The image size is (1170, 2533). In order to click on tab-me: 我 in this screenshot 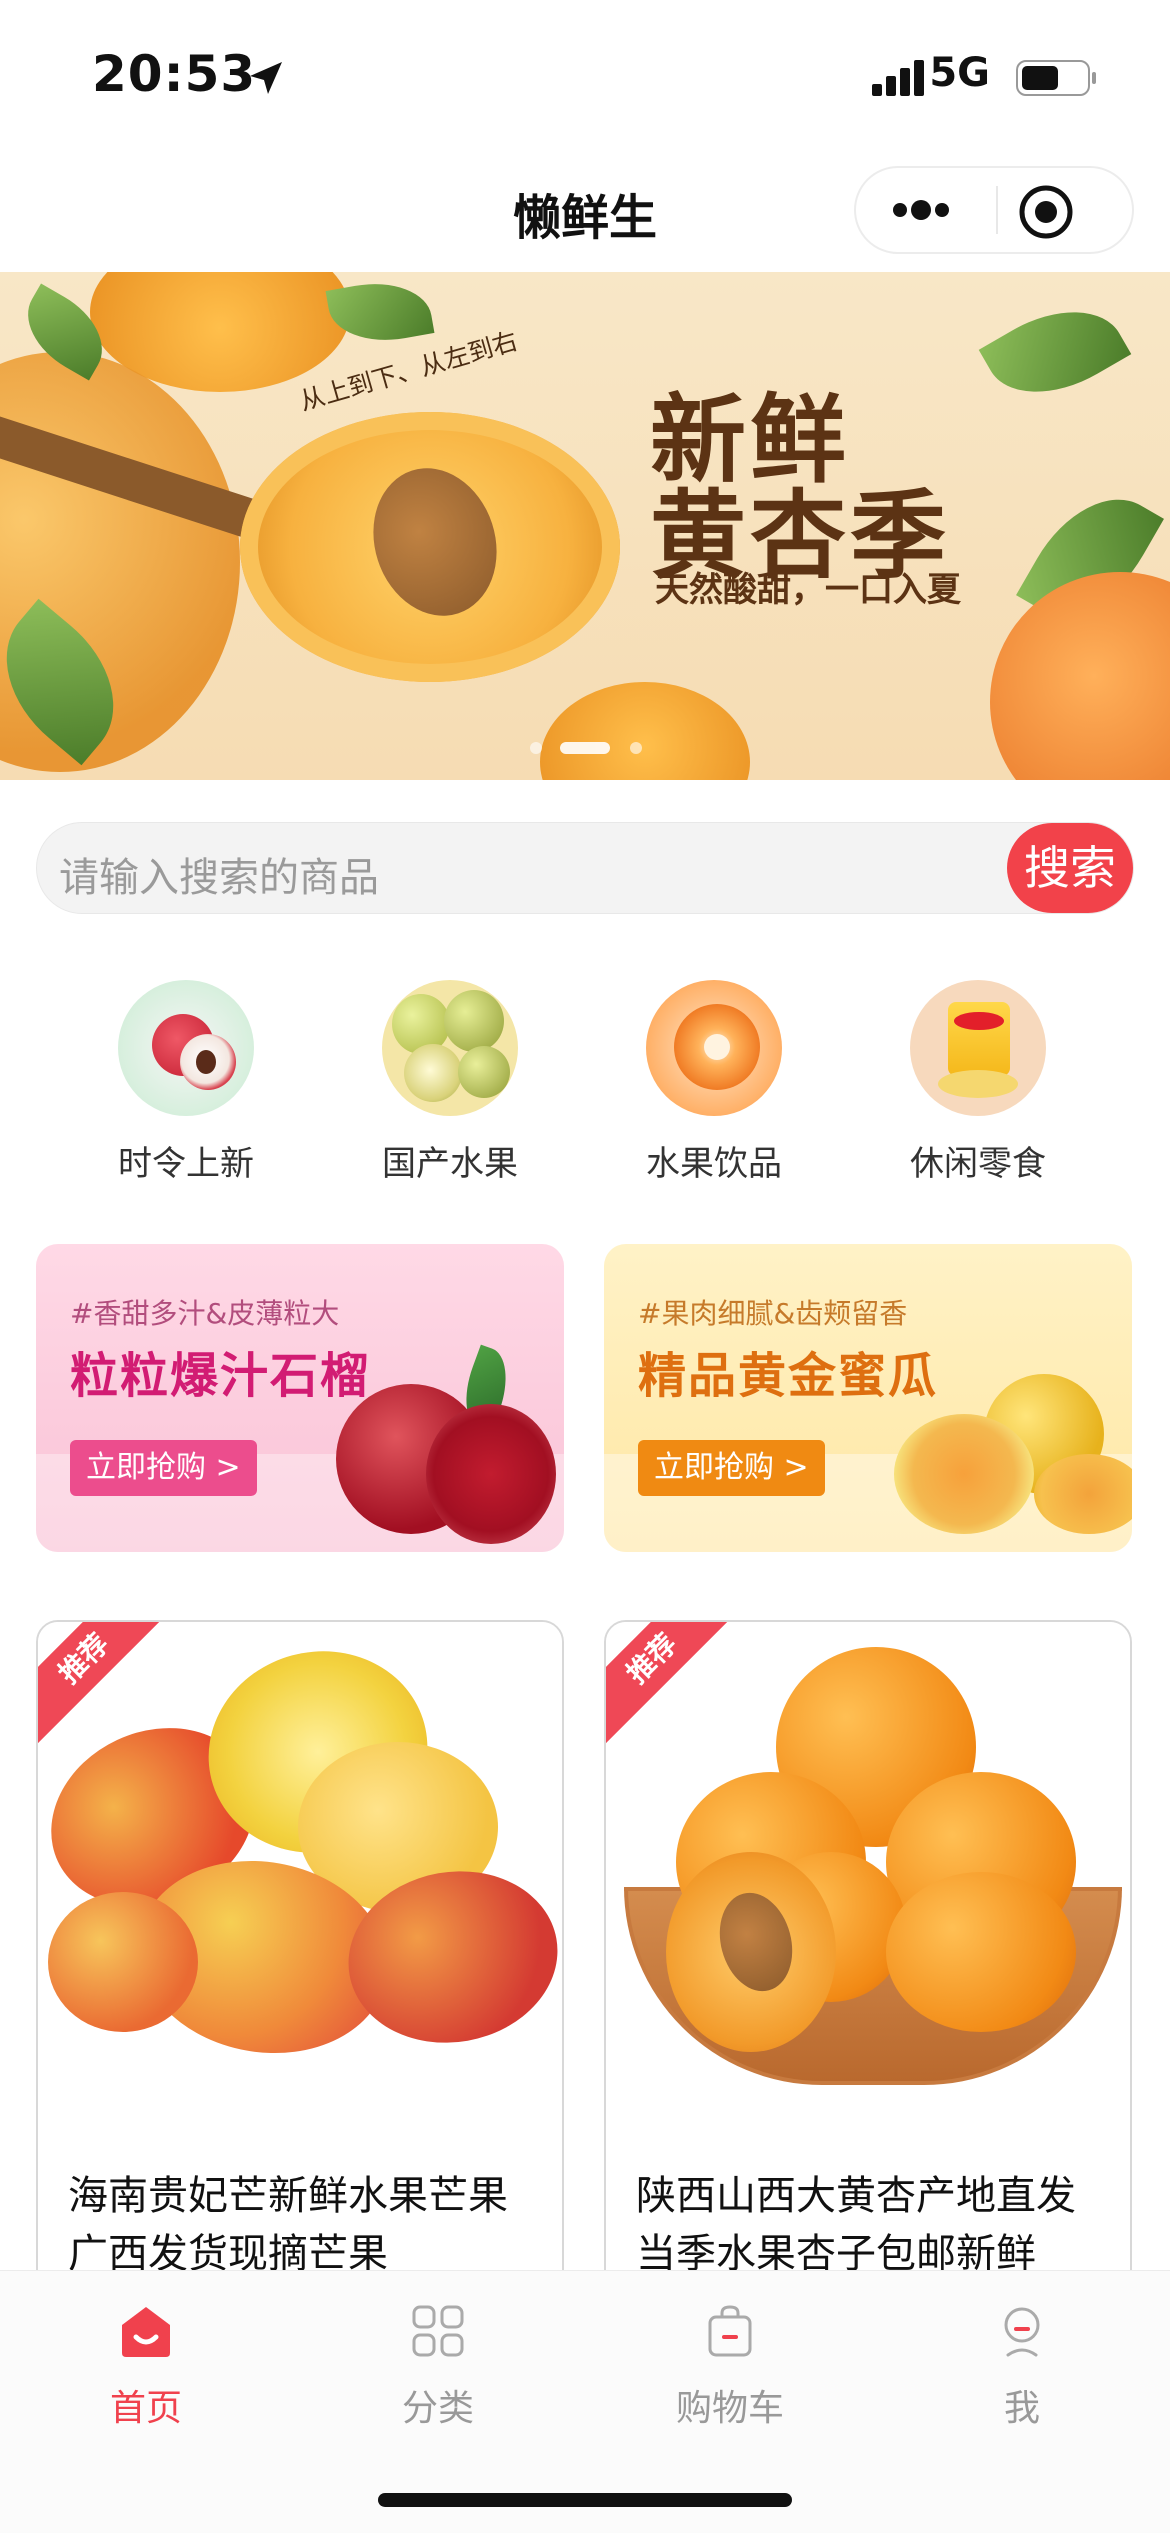, I will do `click(1022, 2366)`.